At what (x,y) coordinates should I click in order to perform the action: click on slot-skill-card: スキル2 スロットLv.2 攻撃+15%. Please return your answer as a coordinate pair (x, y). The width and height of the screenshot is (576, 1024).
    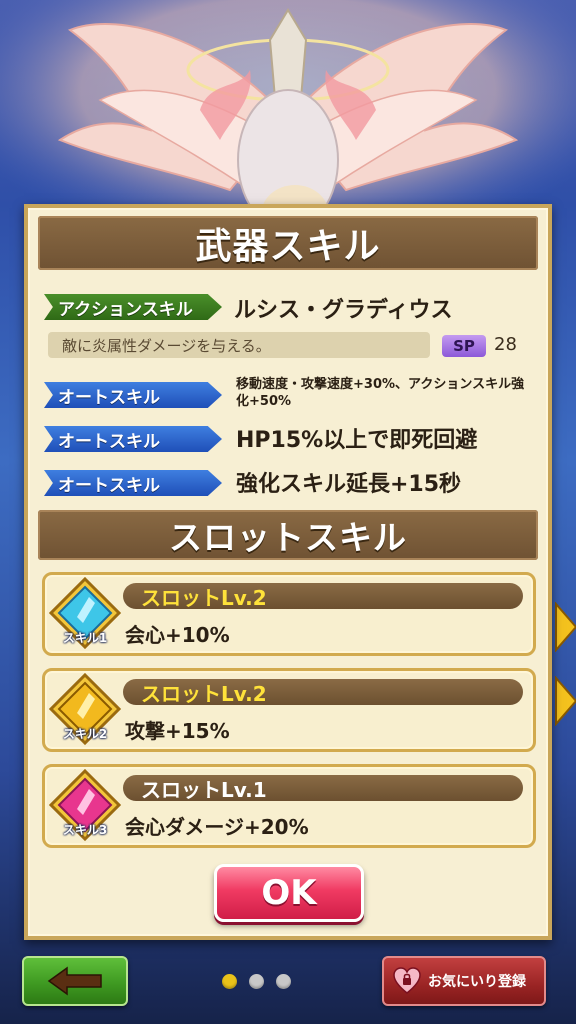
    Looking at the image, I should click on (289, 710).